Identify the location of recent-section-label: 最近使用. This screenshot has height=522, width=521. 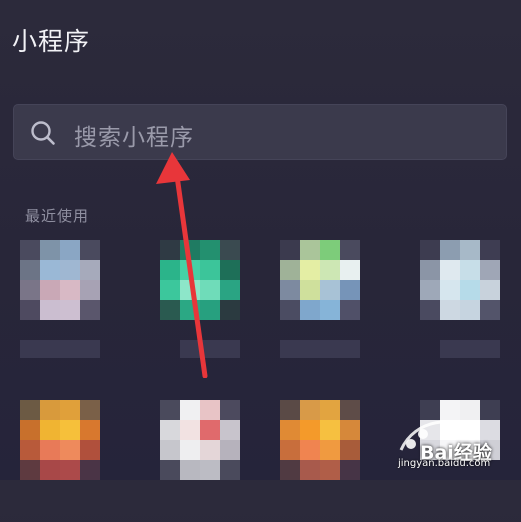
(57, 216).